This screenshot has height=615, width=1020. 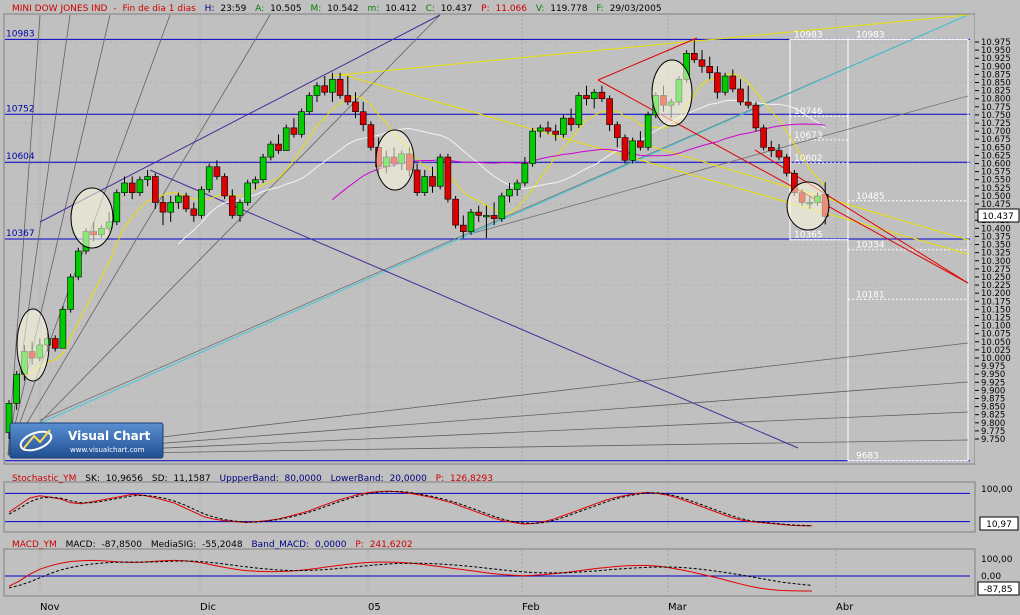 I want to click on x-tick-label: Dic, so click(x=208, y=607).